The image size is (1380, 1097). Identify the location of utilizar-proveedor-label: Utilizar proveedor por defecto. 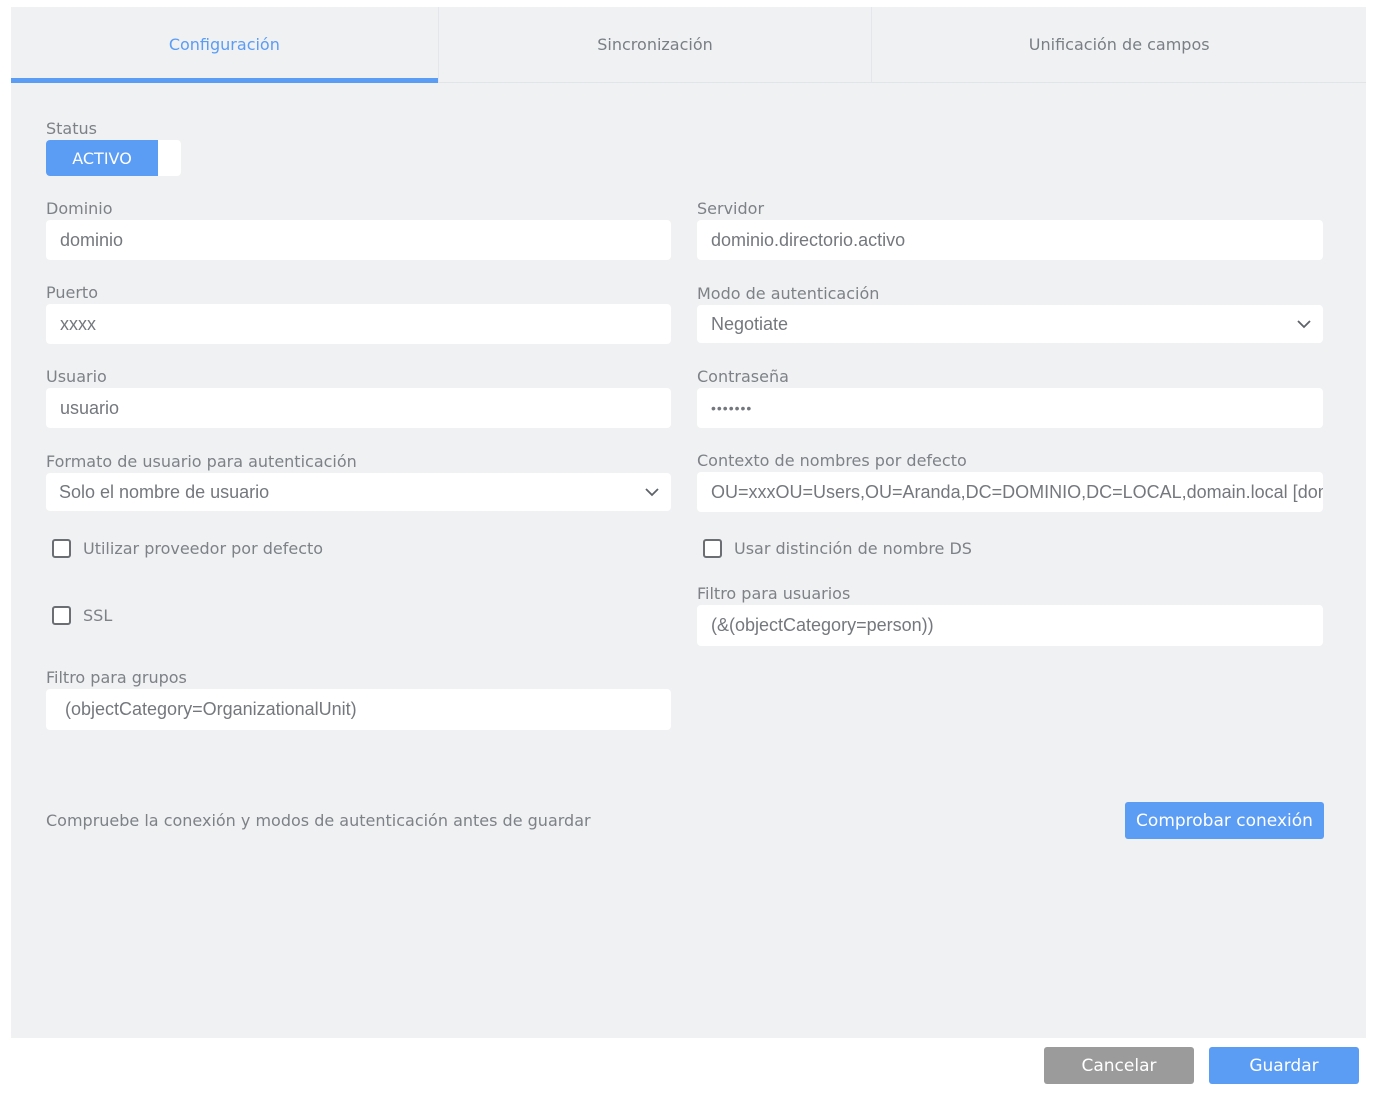
(203, 548).